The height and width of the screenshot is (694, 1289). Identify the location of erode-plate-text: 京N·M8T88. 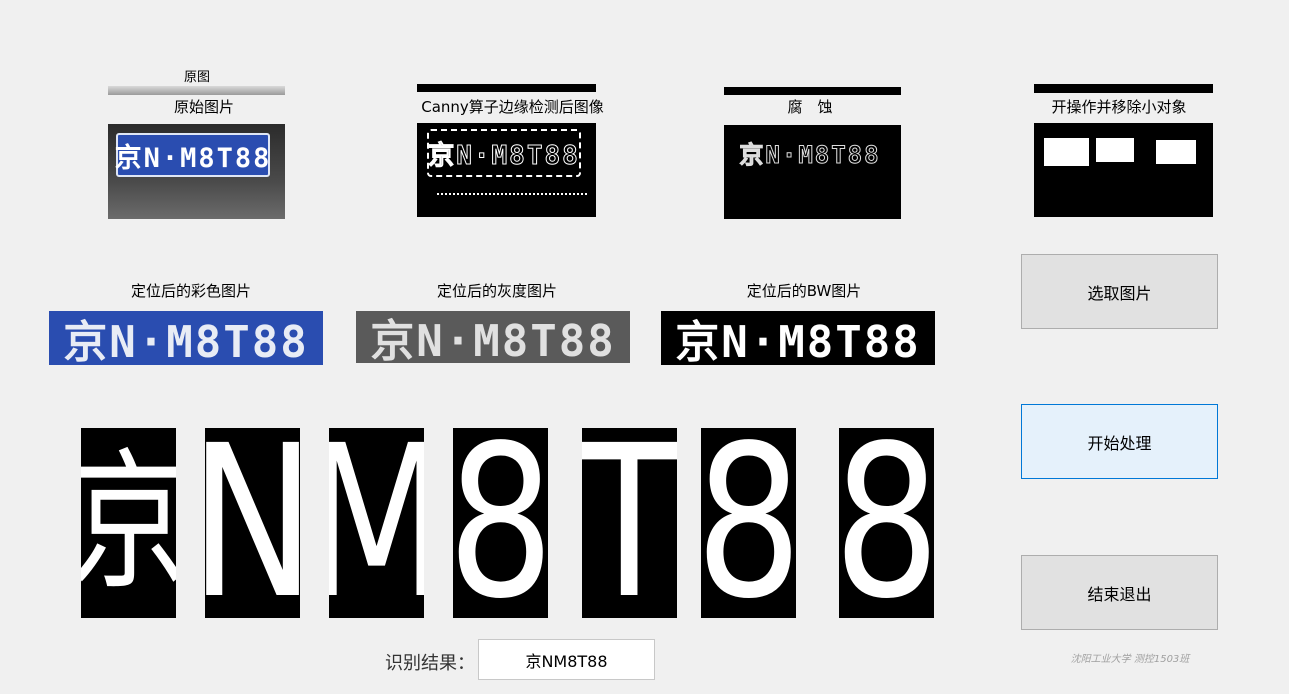
(810, 154).